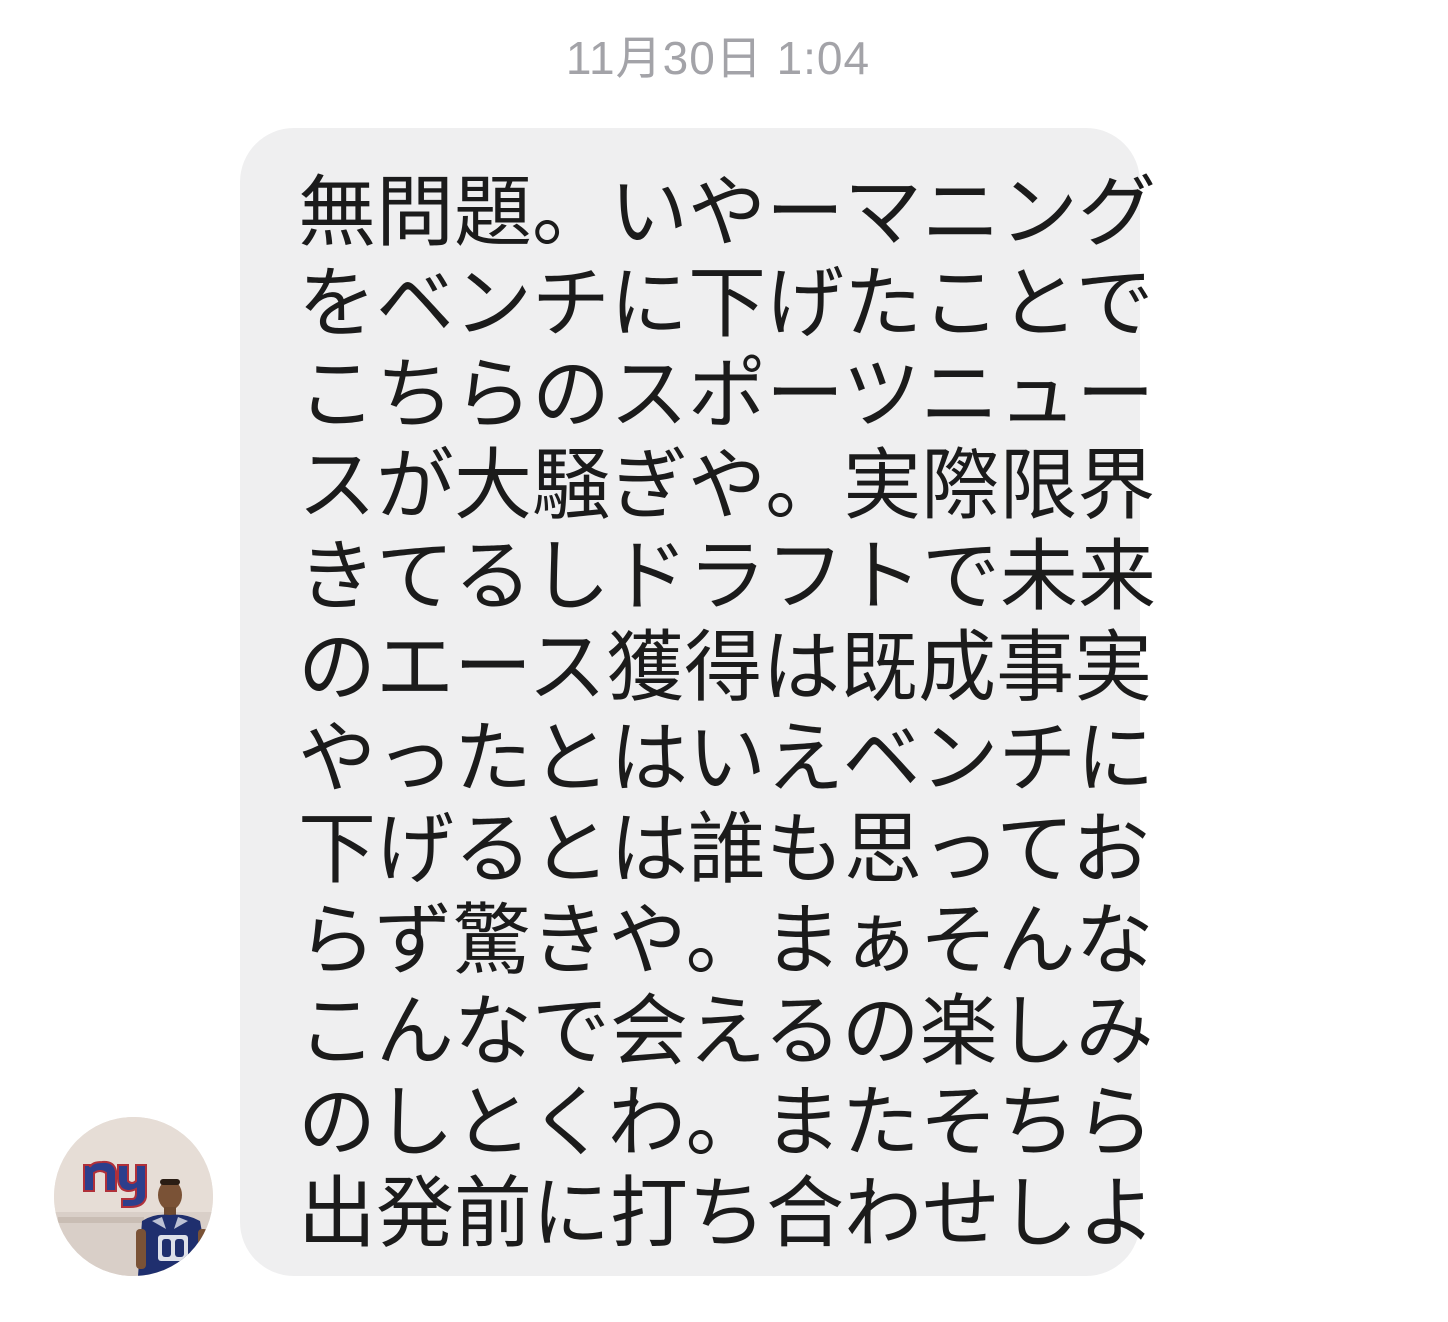 The width and height of the screenshot is (1448, 1322). I want to click on message-text-line: スが大騒ぎや。実際限界, so click(727, 486).